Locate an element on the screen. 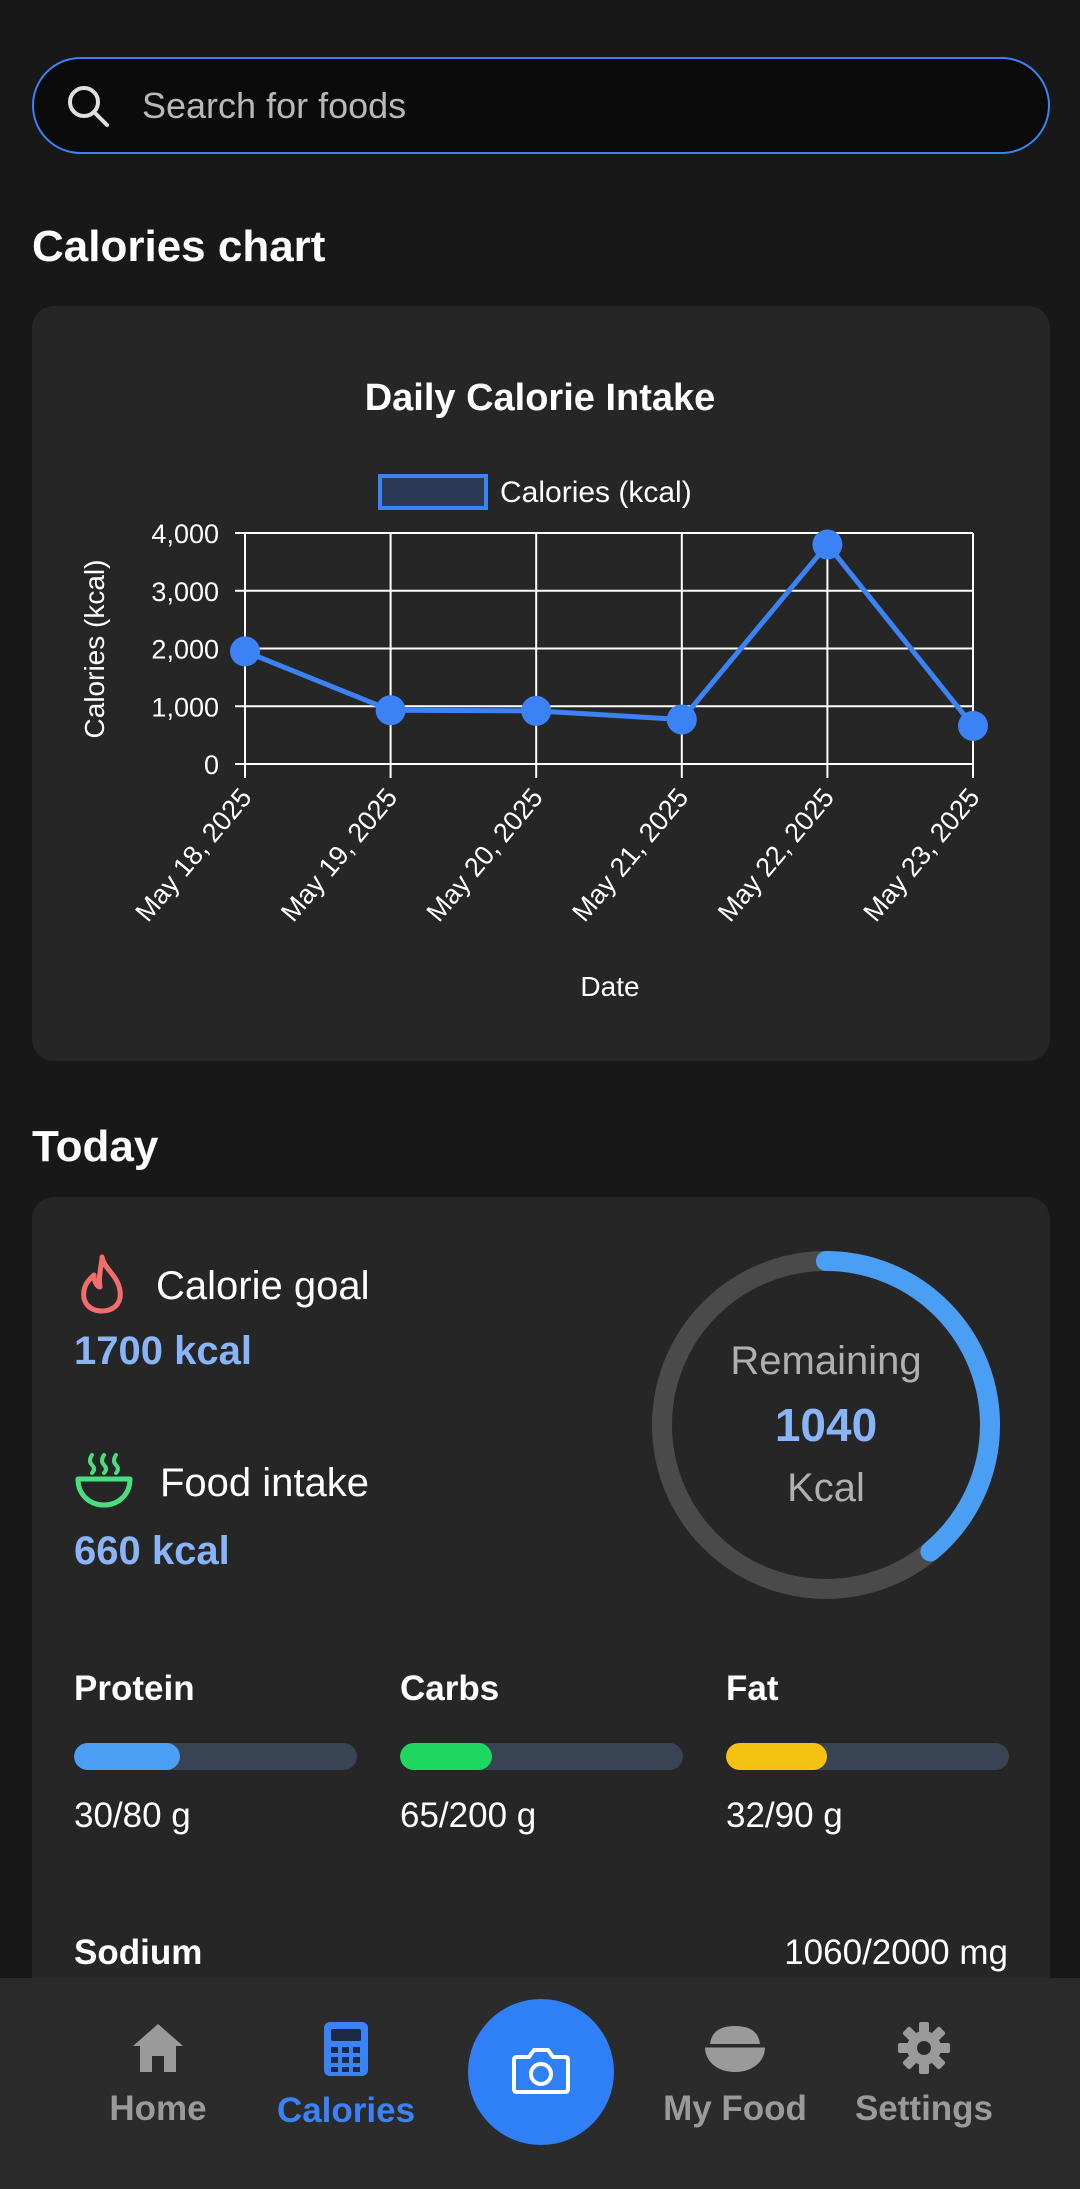 This screenshot has height=2189, width=1080. nav-calories-label: Calories is located at coordinates (346, 2110).